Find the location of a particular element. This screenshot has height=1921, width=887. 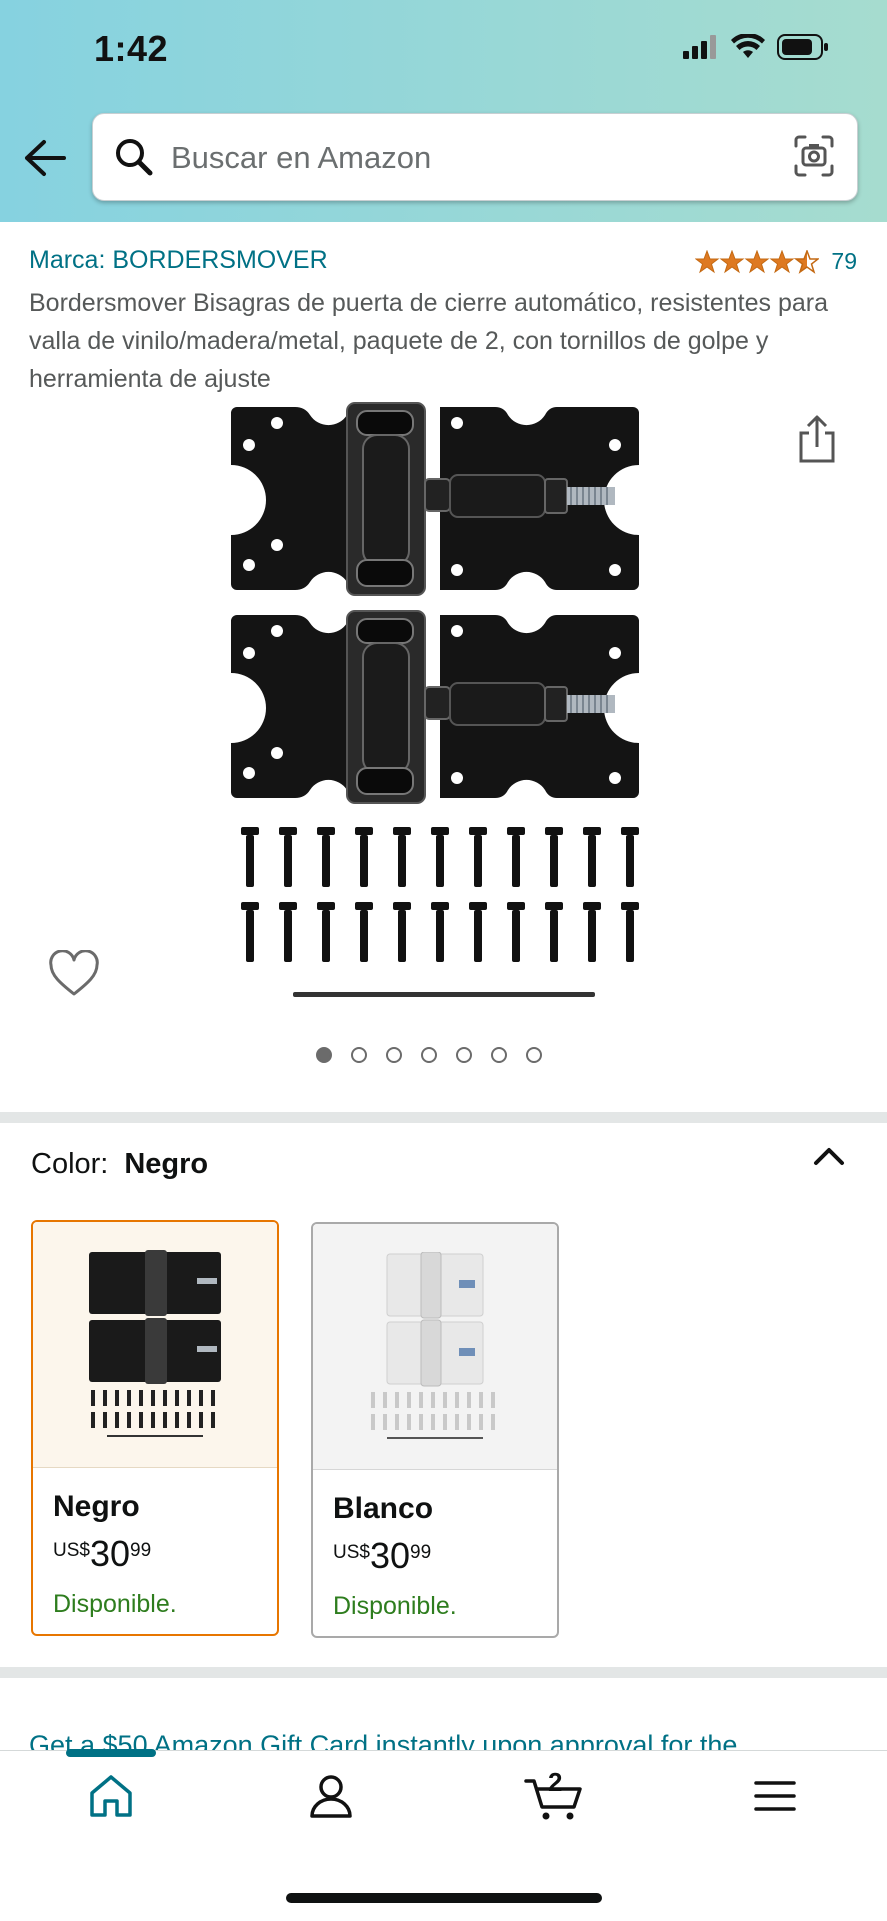

signal-icon is located at coordinates (699, 47).